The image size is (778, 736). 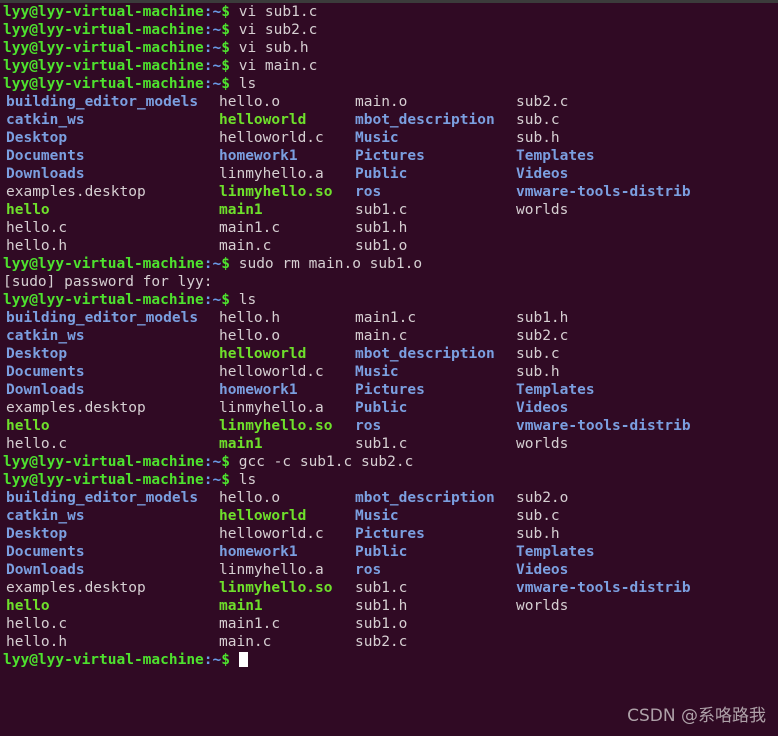 I want to click on ls-entry: Public, so click(x=381, y=174).